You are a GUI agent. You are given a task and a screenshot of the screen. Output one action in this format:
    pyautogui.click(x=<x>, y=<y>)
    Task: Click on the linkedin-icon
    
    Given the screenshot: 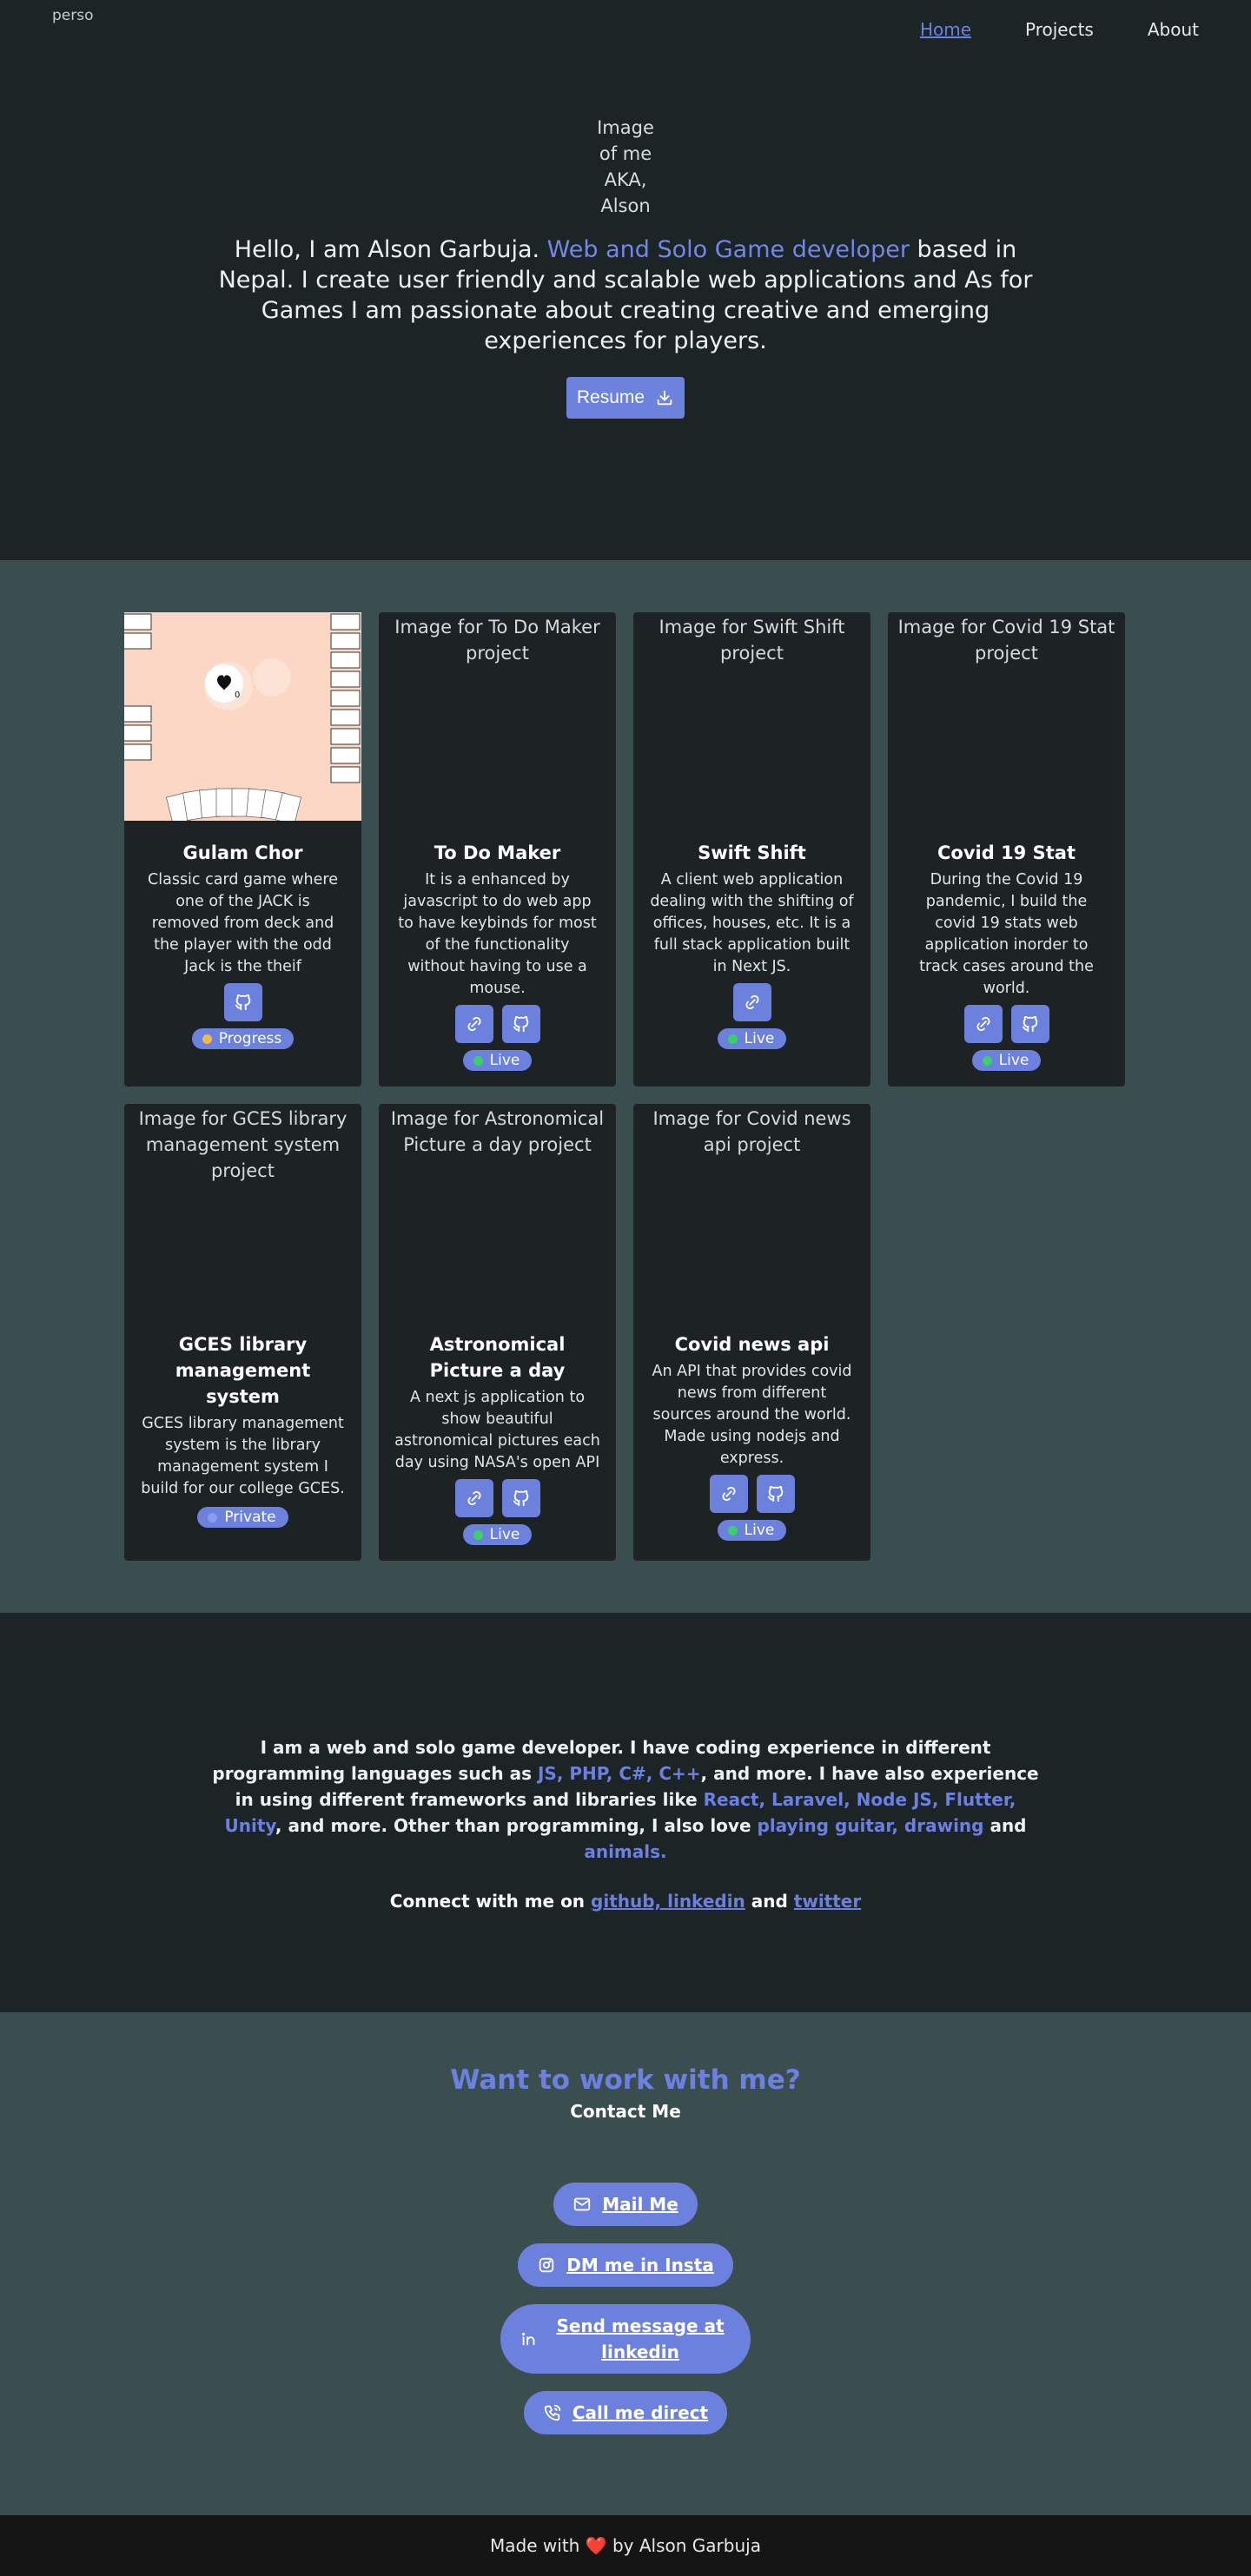 What is the action you would take?
    pyautogui.click(x=528, y=2339)
    